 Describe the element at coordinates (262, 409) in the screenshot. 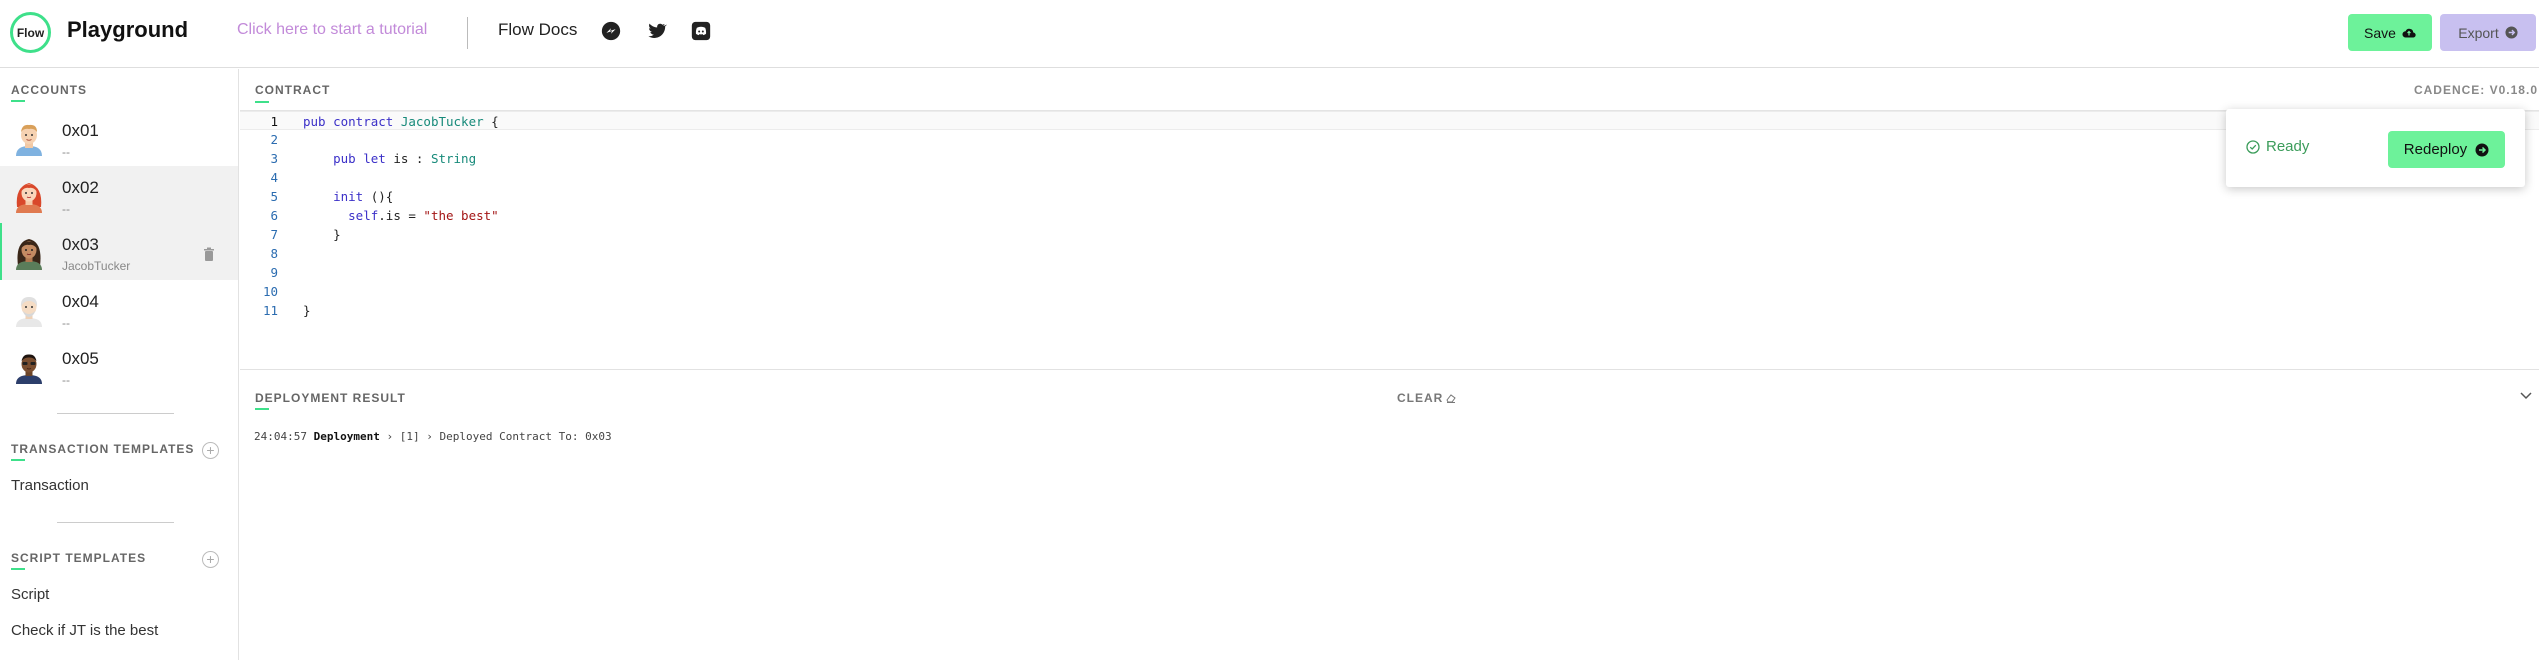

I see `deployment-underline` at that location.